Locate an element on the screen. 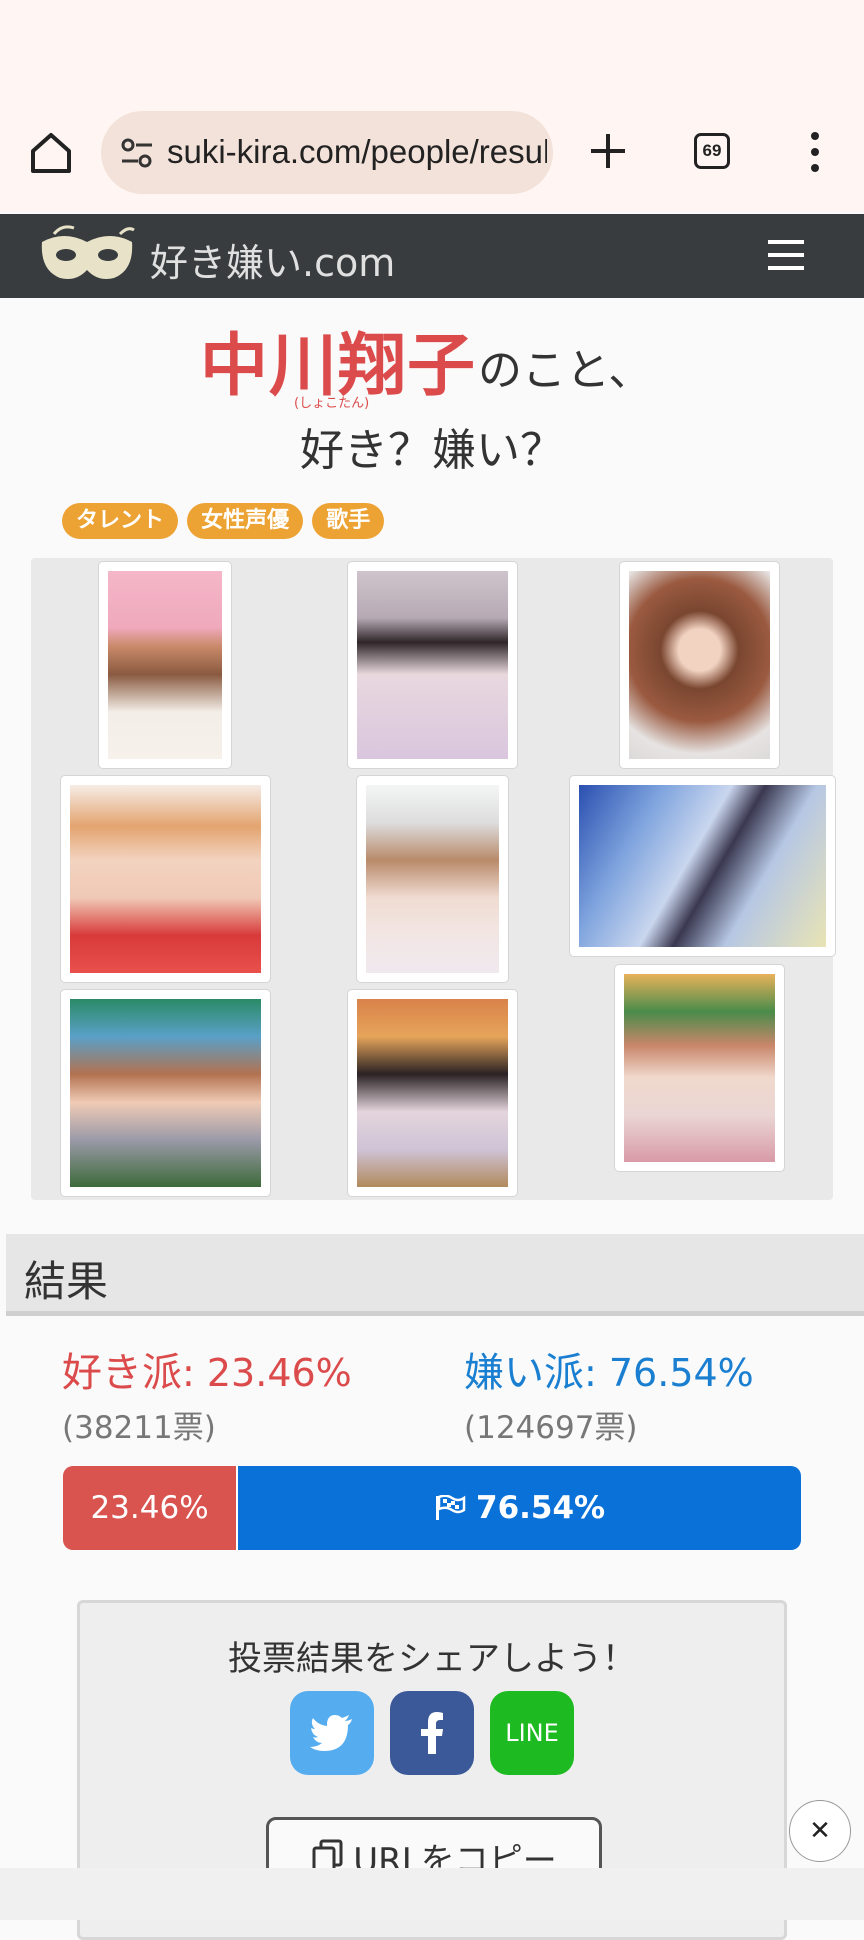 Image resolution: width=864 pixels, height=1940 pixels. mask-logo-icon is located at coordinates (87, 256).